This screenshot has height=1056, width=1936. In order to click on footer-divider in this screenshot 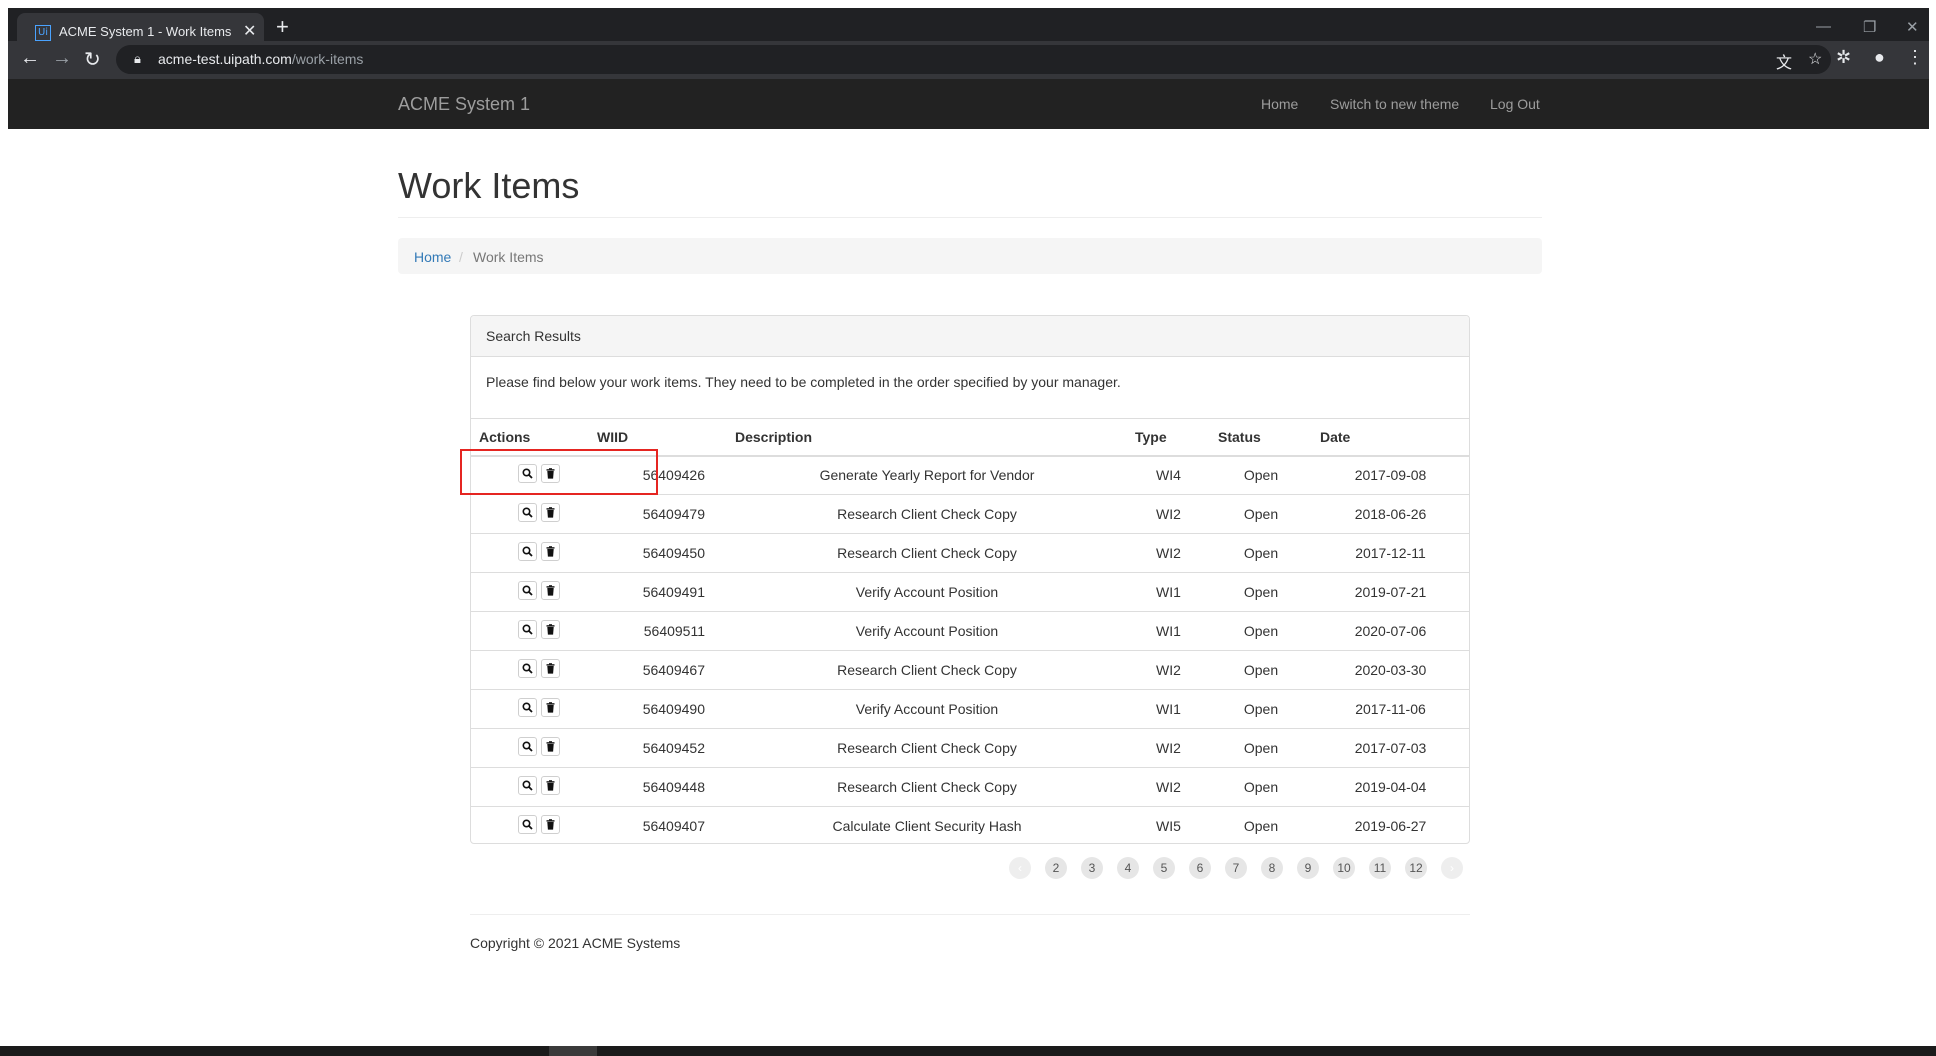, I will do `click(970, 914)`.